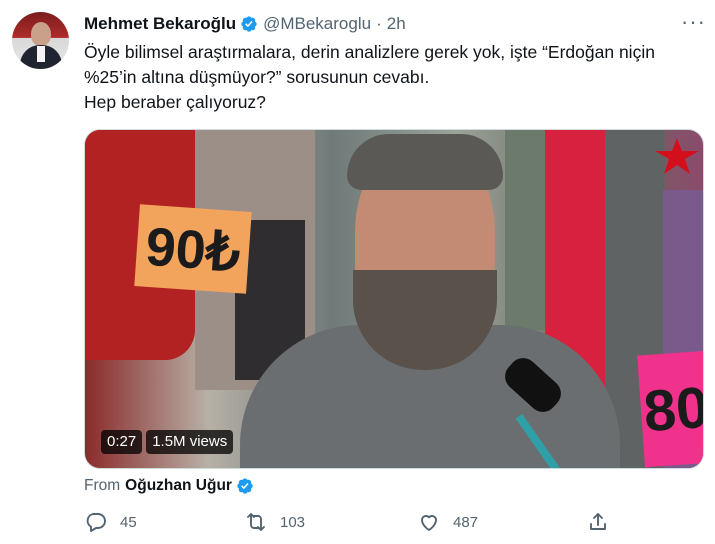 This screenshot has width=715, height=544. I want to click on author-handle: @MBekaroglu, so click(317, 24).